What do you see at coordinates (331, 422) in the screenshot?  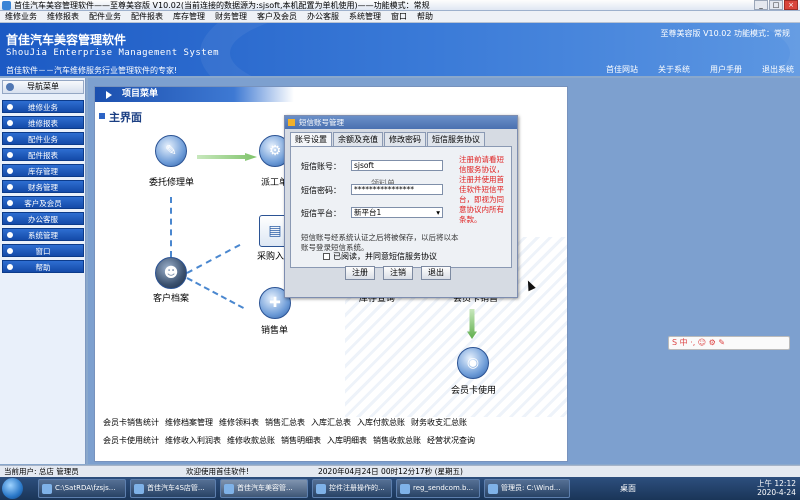 I see `report-link: 入库汇总表` at bounding box center [331, 422].